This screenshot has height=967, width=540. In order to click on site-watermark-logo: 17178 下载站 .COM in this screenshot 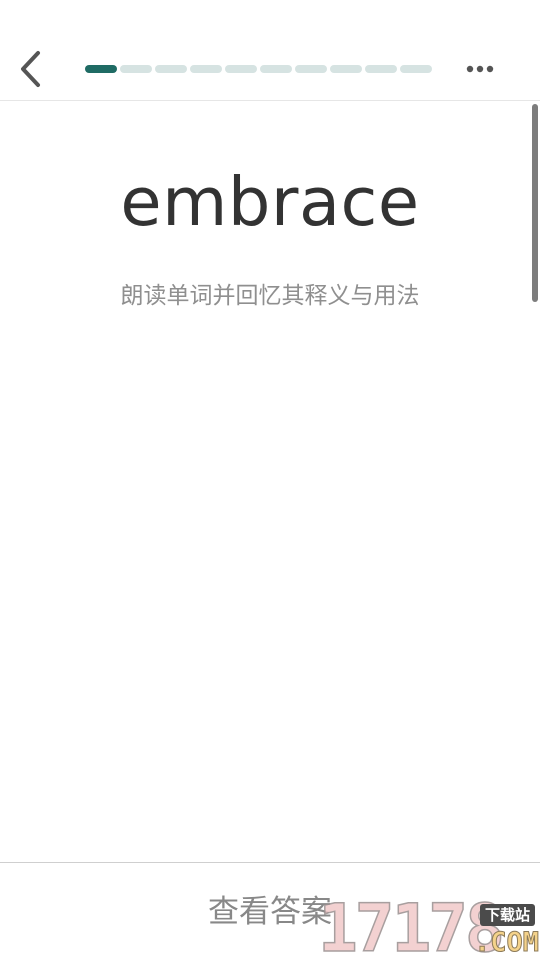, I will do `click(428, 929)`.